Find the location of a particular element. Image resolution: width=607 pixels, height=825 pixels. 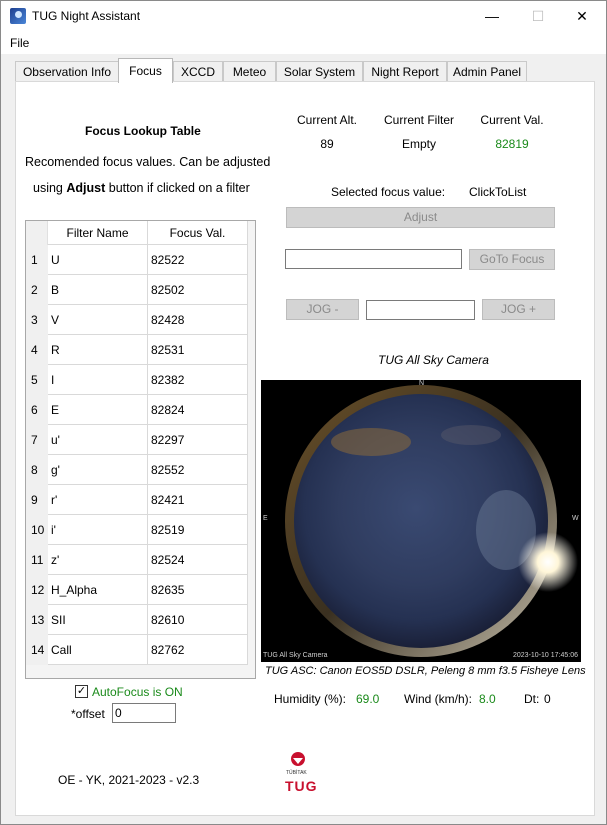

filter-name-cell: r' is located at coordinates (98, 500).